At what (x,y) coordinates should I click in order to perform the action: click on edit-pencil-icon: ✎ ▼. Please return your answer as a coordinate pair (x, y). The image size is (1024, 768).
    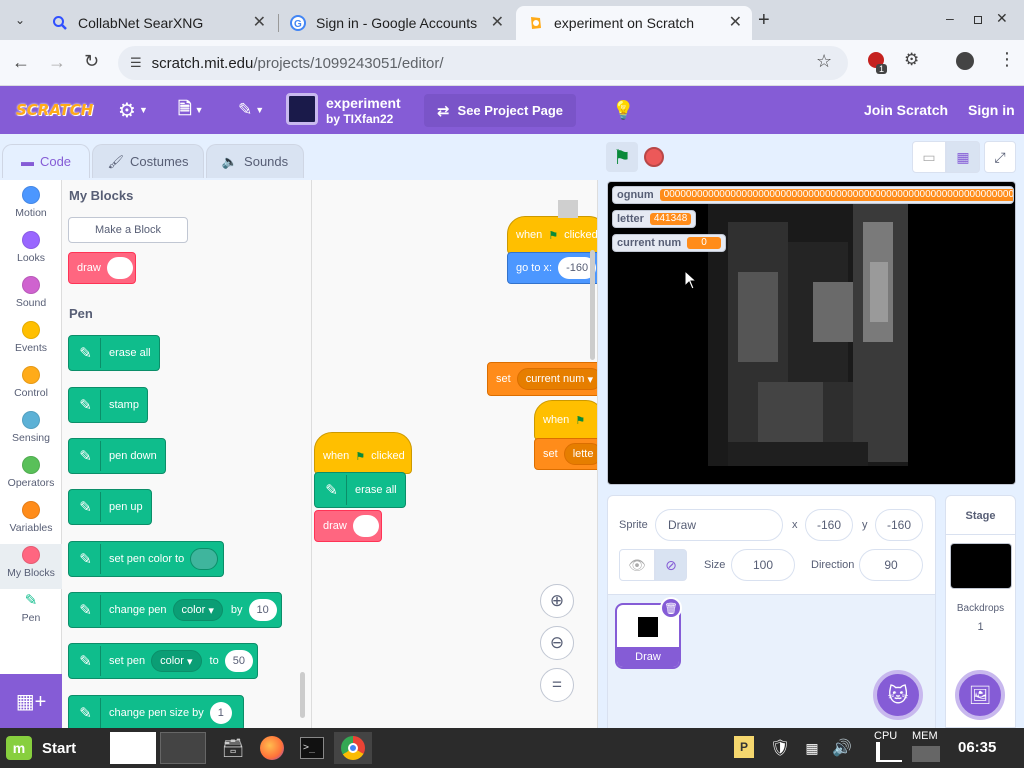
    Looking at the image, I should click on (251, 110).